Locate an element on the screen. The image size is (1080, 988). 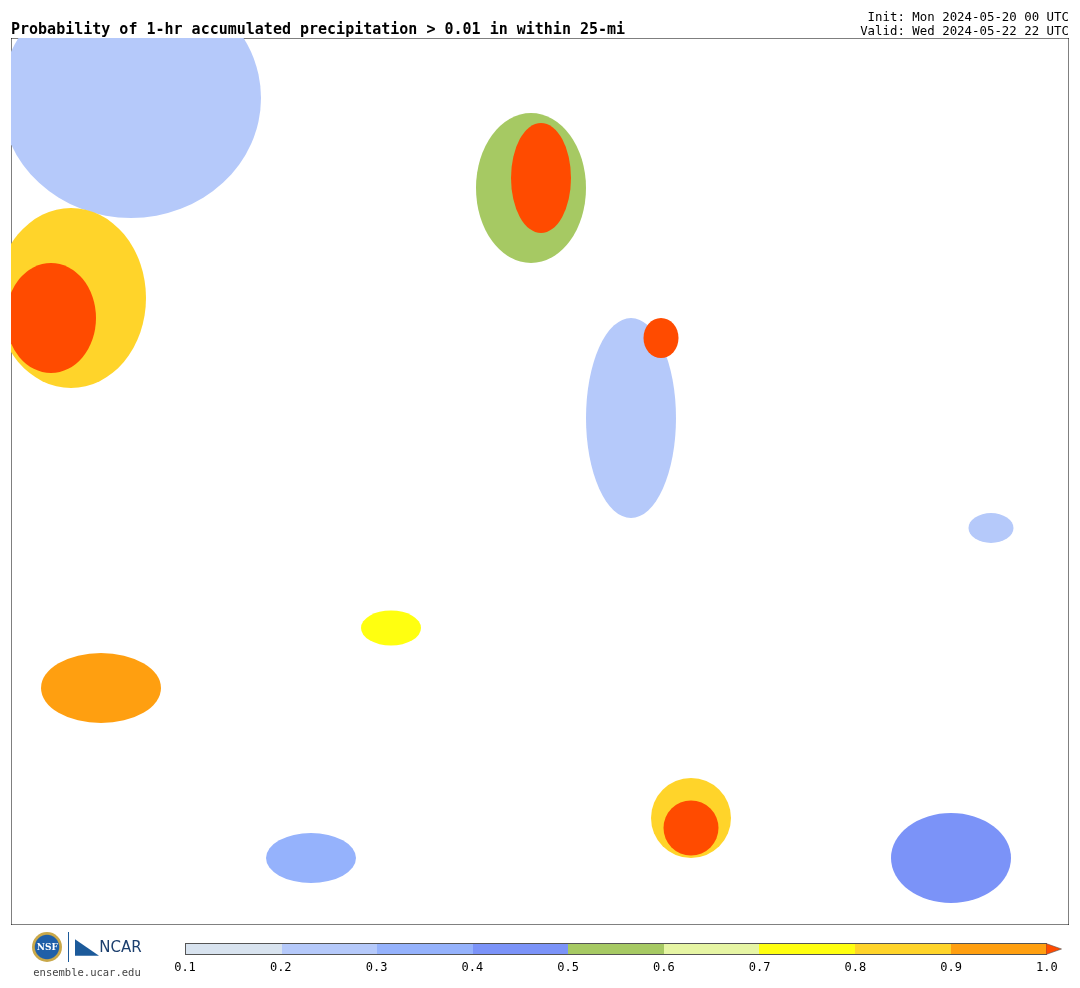
init-time: Init: Mon 2024-05-20 00 UTC is located at coordinates (968, 17).